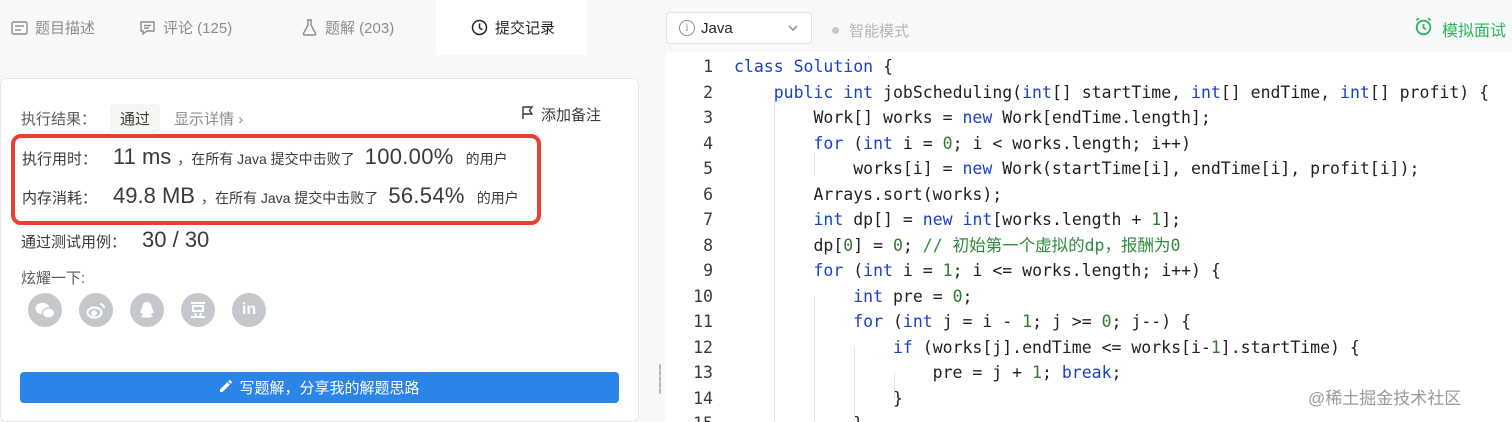 The image size is (1512, 422). I want to click on write-solution-button: 写题解，分享我的解题思路, so click(319, 387).